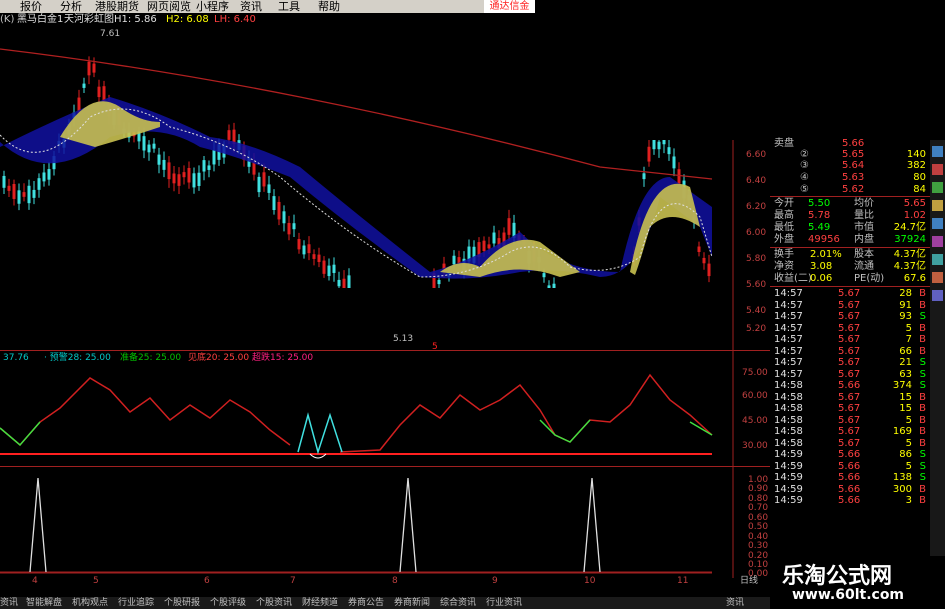 Image resolution: width=945 pixels, height=609 pixels. Describe the element at coordinates (329, 6) in the screenshot. I see `menu-item-help: 帮助` at that location.